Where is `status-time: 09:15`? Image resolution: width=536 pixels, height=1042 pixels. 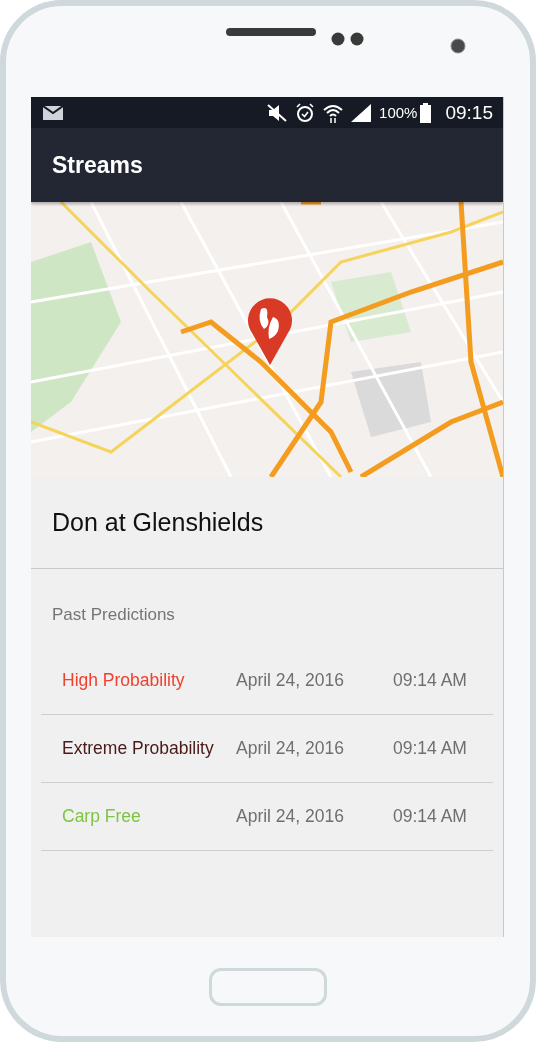
status-time: 09:15 is located at coordinates (469, 112).